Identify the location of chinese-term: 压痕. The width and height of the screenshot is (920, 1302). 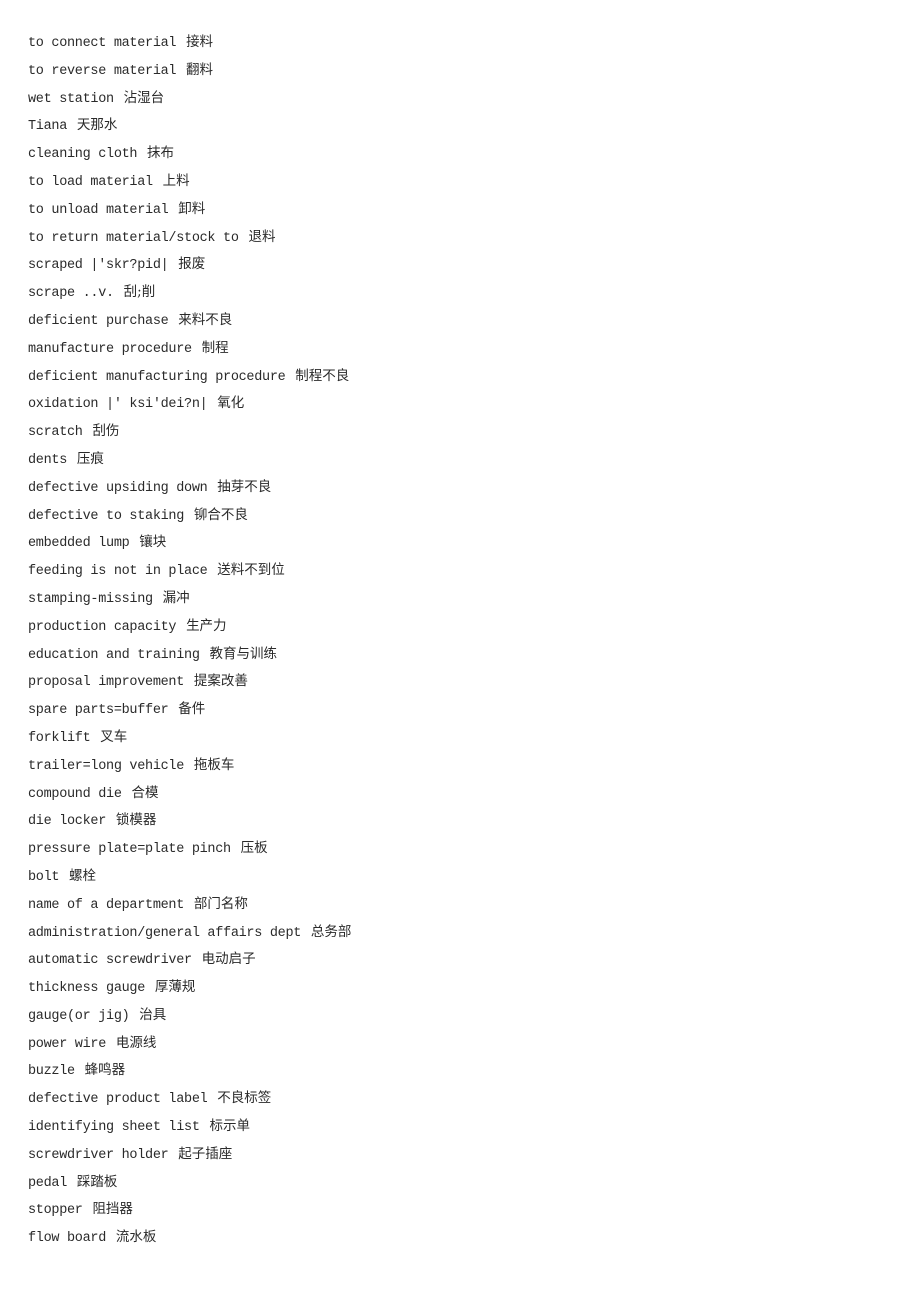
(90, 458).